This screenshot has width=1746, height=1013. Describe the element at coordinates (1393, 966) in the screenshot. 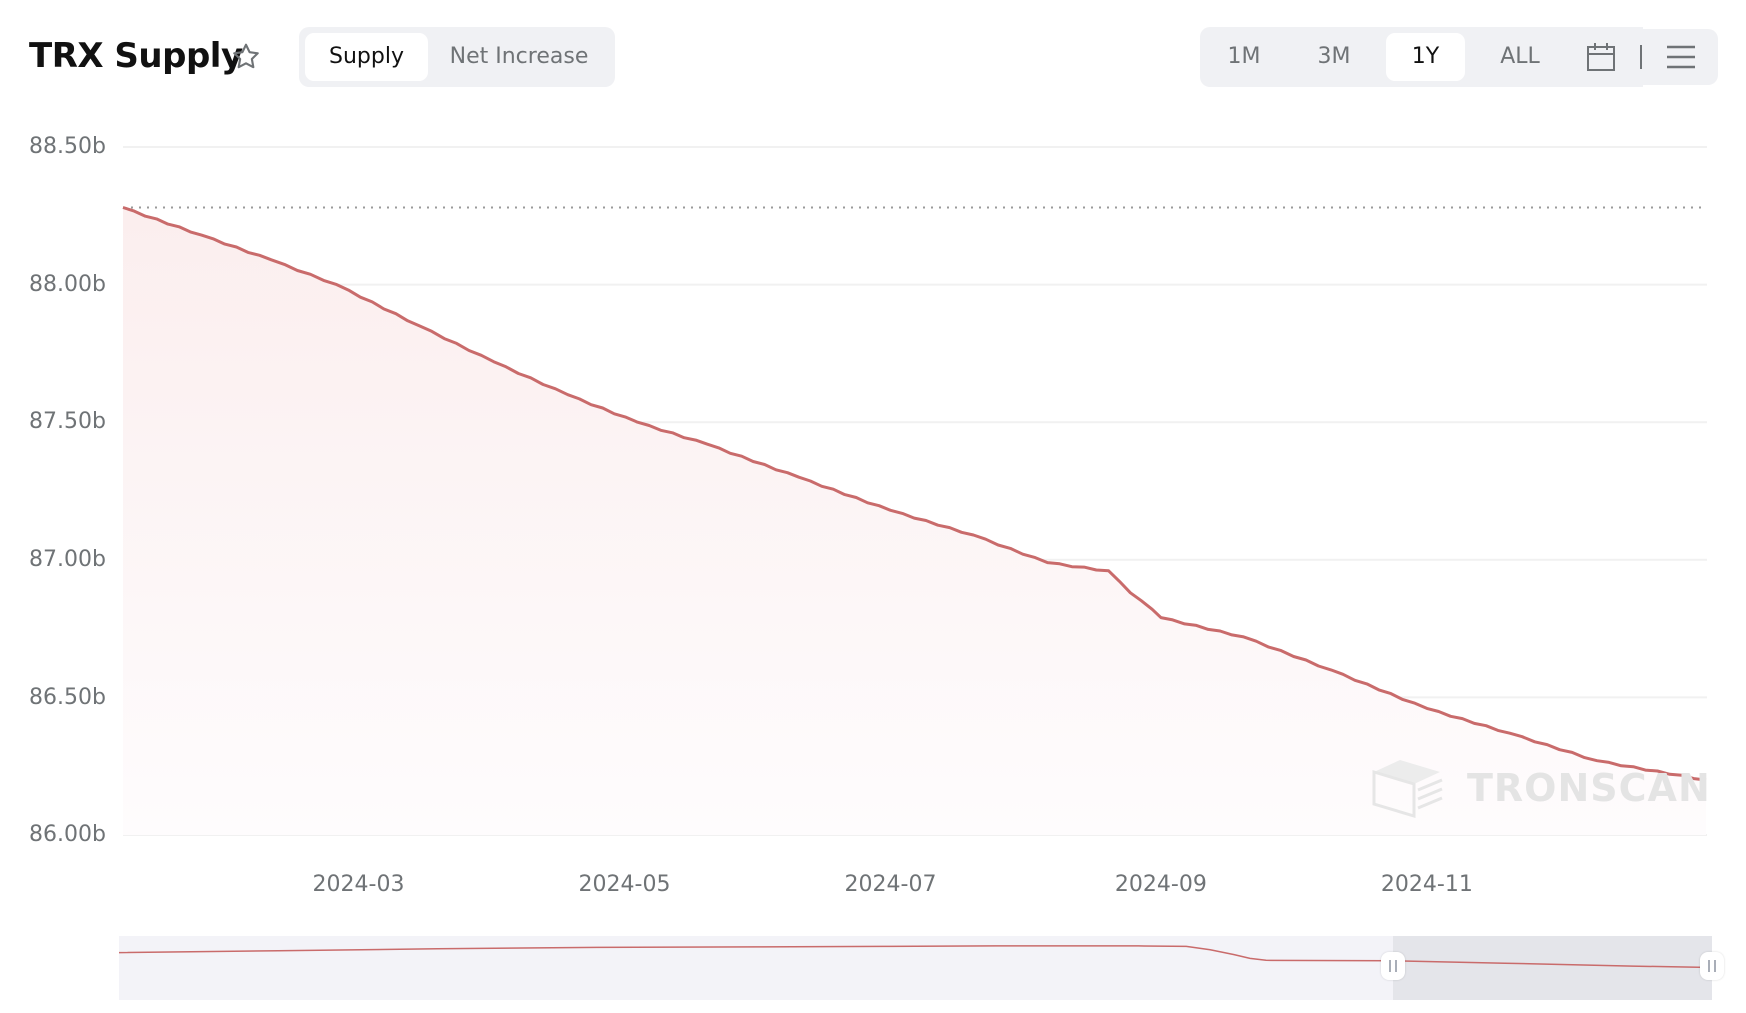

I see `navigator-handle-left` at that location.